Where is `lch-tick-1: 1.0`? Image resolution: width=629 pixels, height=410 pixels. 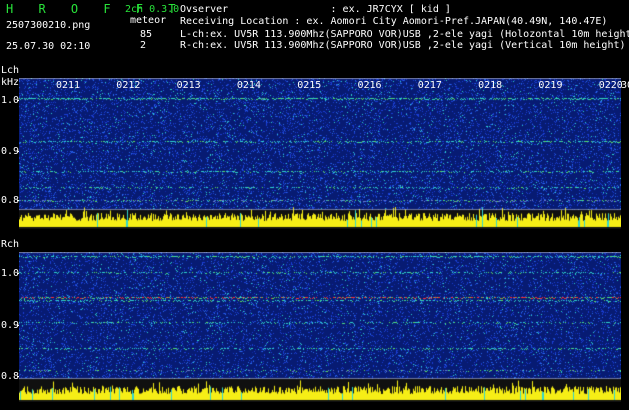
lch-tick-1: 1.0 is located at coordinates (10, 100).